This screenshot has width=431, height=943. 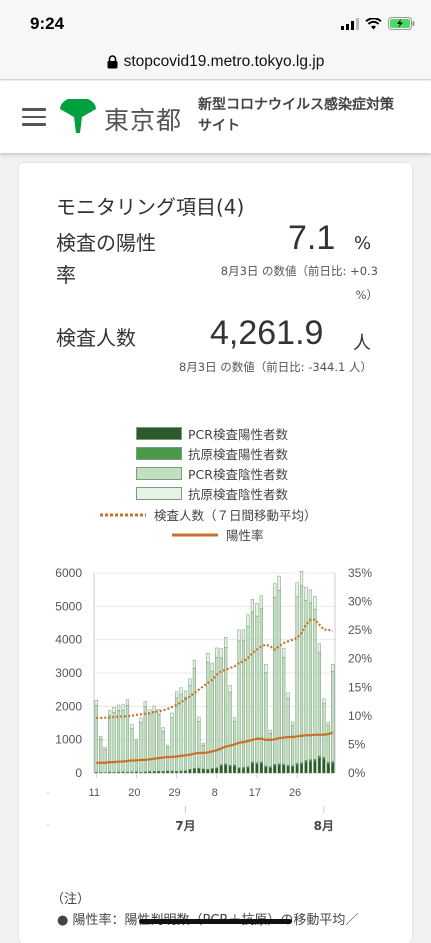 What do you see at coordinates (174, 793) in the screenshot?
I see `x-tick-label: 29` at bounding box center [174, 793].